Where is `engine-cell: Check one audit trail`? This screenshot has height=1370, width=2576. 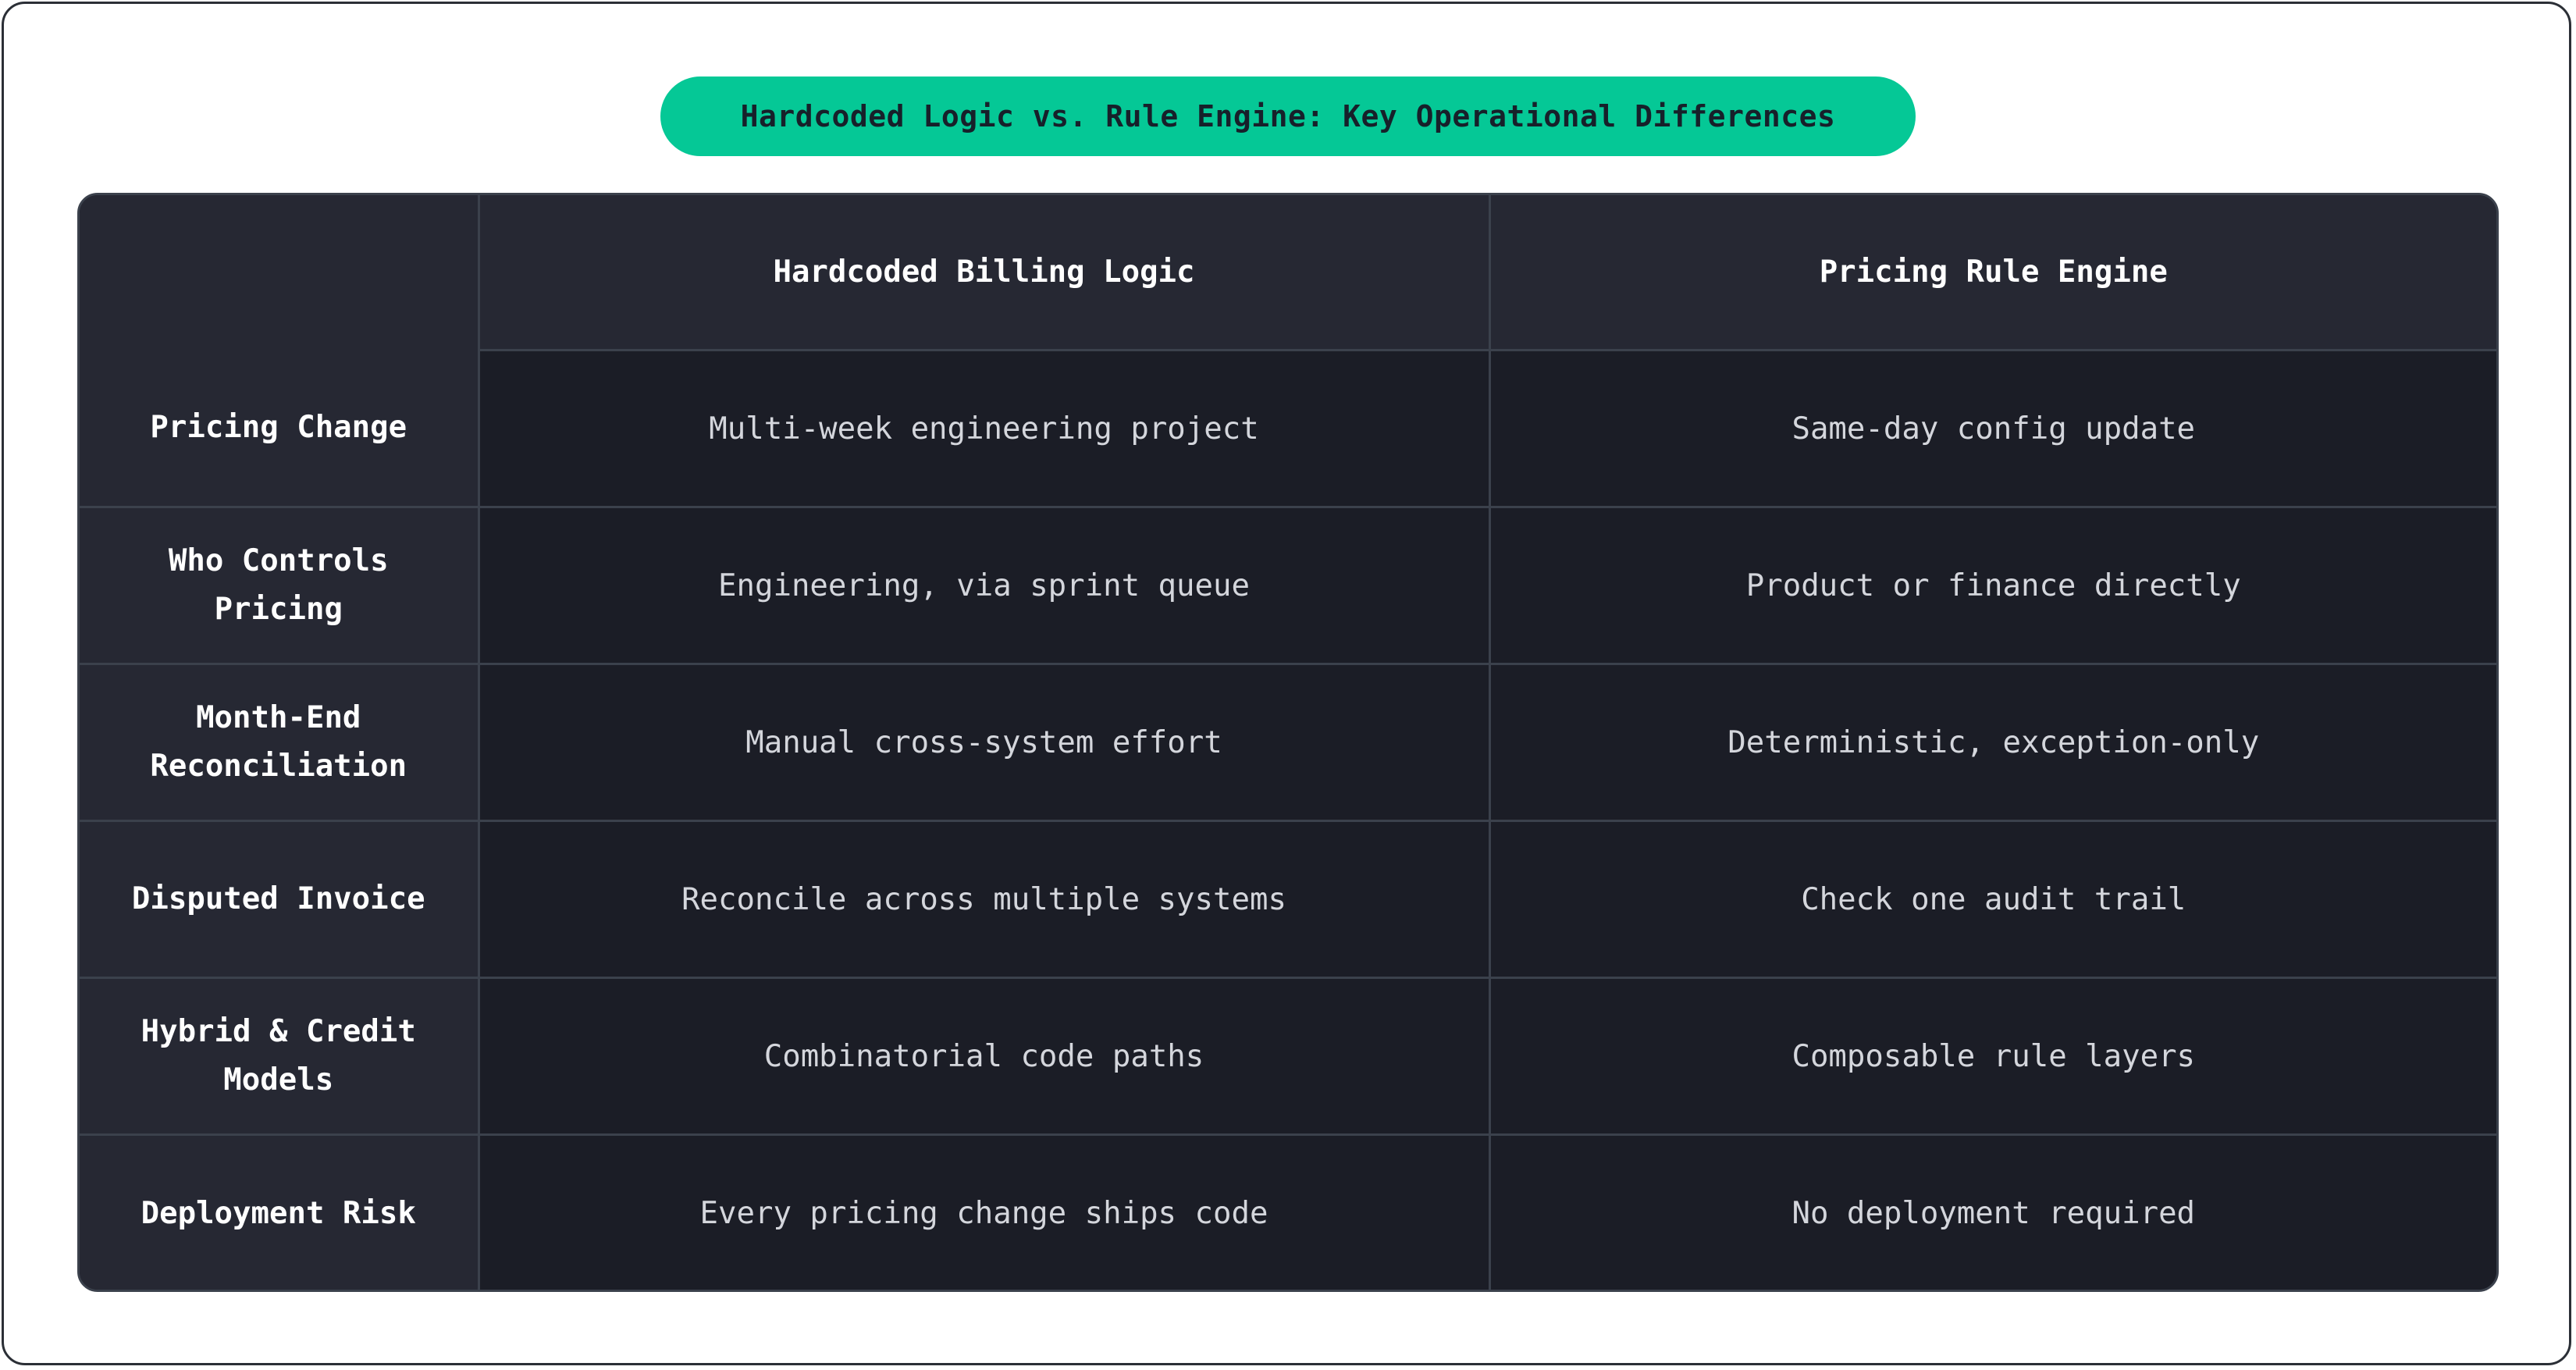
engine-cell: Check one audit trail is located at coordinates (1992, 899).